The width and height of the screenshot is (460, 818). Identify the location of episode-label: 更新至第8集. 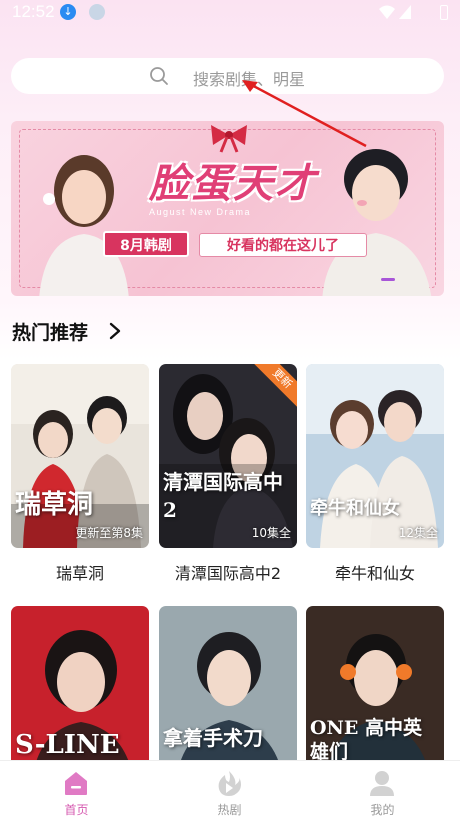
(109, 533).